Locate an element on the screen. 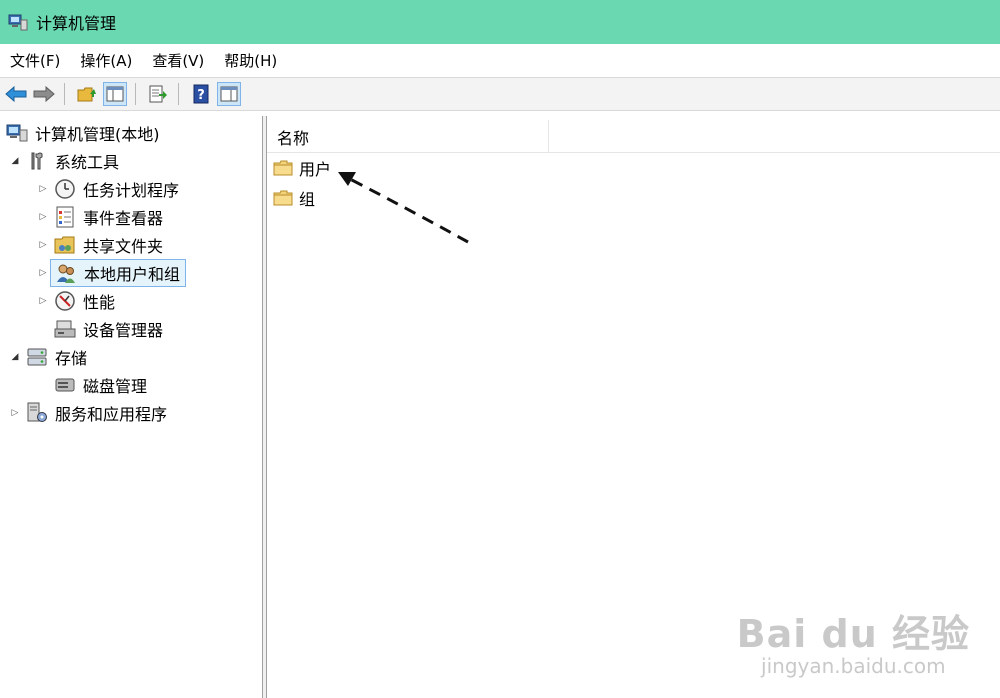 This screenshot has width=1000, height=698. forward-arrow-icon is located at coordinates (44, 94).